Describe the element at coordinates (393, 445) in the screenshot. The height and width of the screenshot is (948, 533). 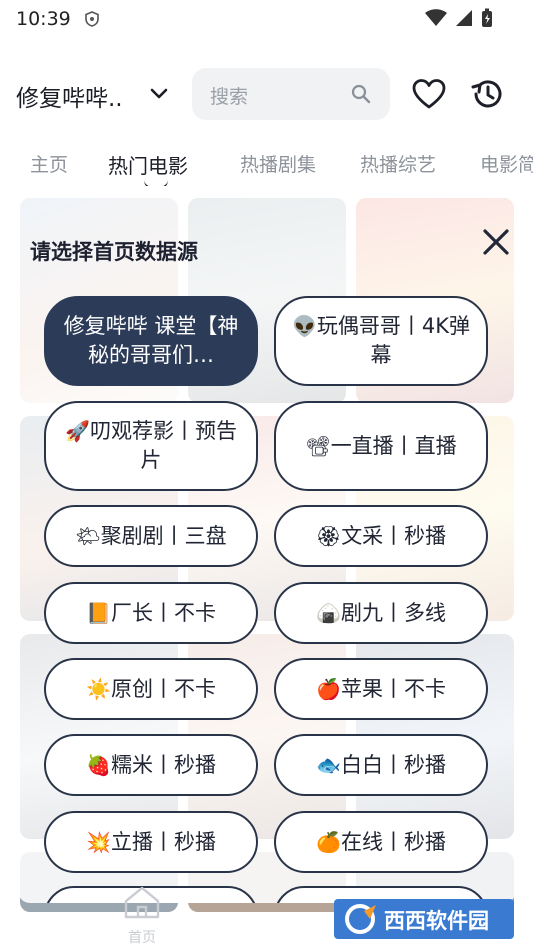
I see `source-chip-label: 一直播丨直播` at that location.